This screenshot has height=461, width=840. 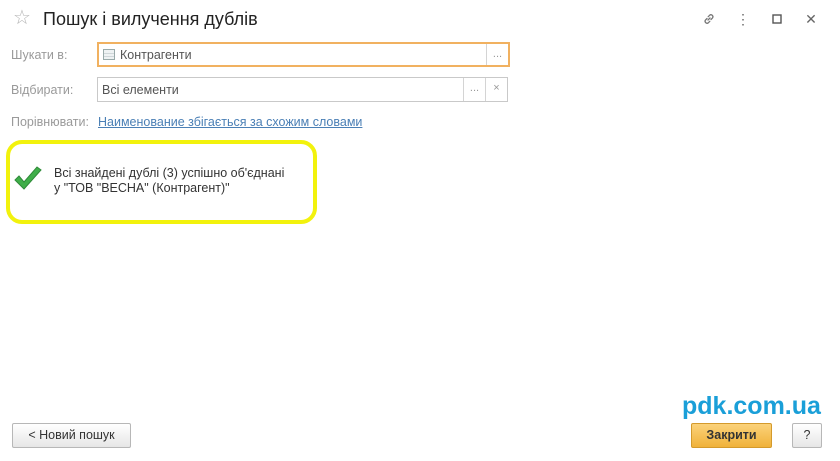 I want to click on result-message-line1: Всі знайдені дублі (3) успішно об'єднані, so click(x=169, y=173).